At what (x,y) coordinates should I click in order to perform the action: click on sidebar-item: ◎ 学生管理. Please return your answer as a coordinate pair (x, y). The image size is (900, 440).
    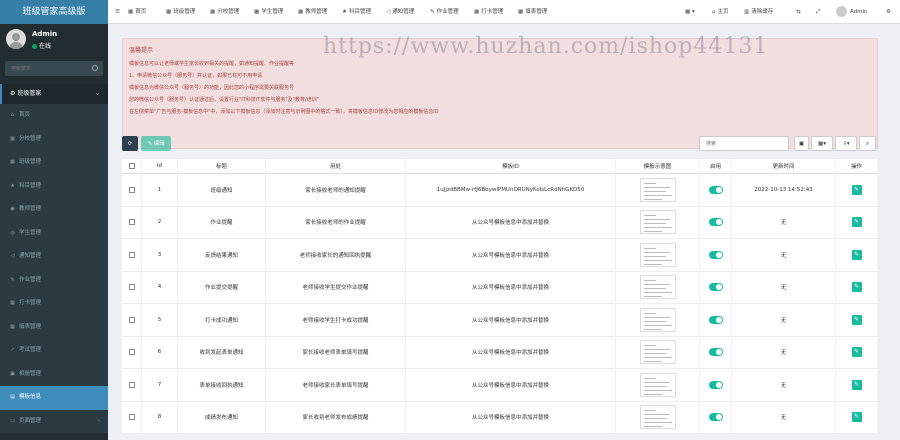
    Looking at the image, I should click on (54, 233).